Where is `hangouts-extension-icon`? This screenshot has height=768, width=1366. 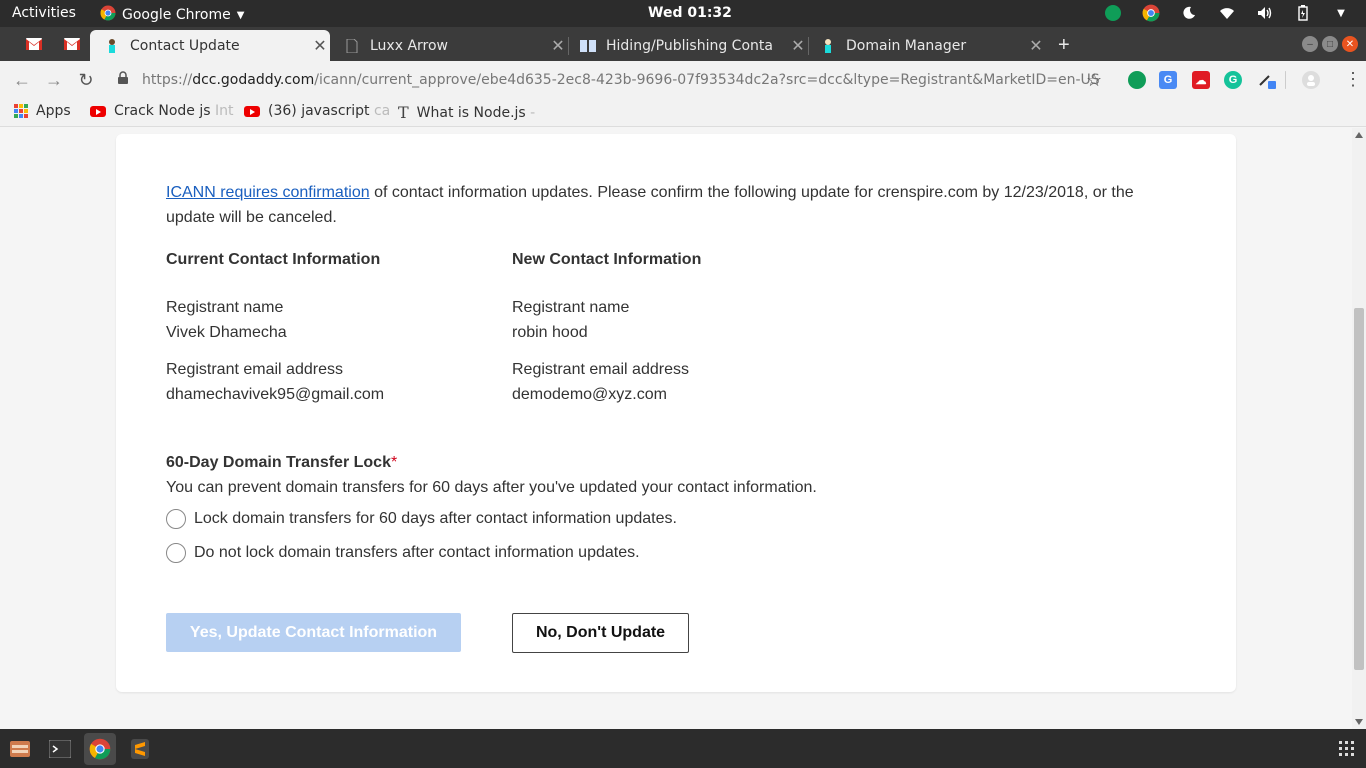 hangouts-extension-icon is located at coordinates (1137, 80).